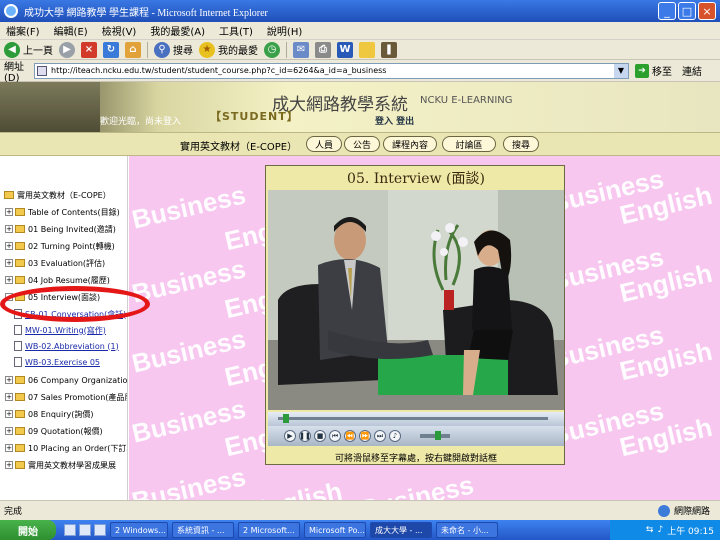 The image size is (720, 540). Describe the element at coordinates (305, 436) in the screenshot. I see `pause-icon: ❚❚` at that location.